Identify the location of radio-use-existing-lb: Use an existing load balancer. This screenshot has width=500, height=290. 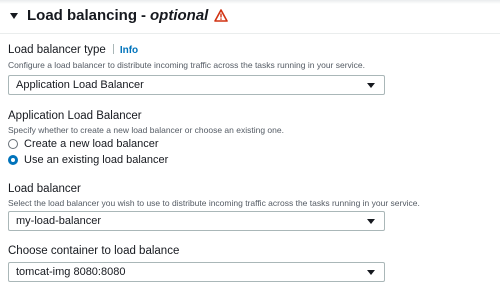
(88, 160).